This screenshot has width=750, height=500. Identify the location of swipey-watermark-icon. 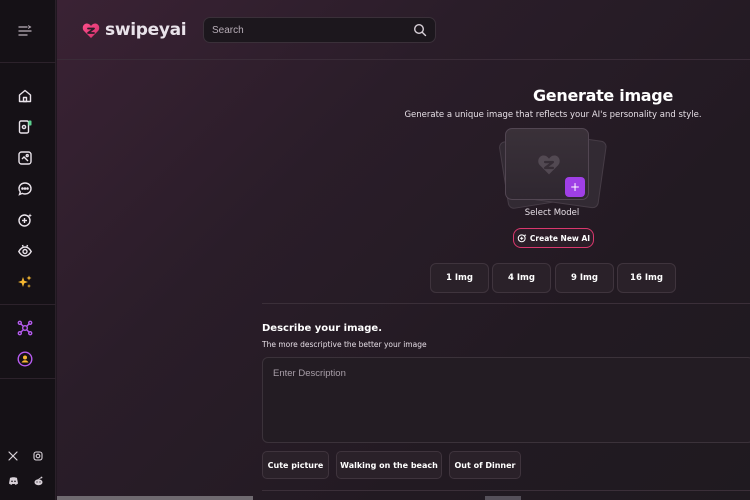
(549, 165).